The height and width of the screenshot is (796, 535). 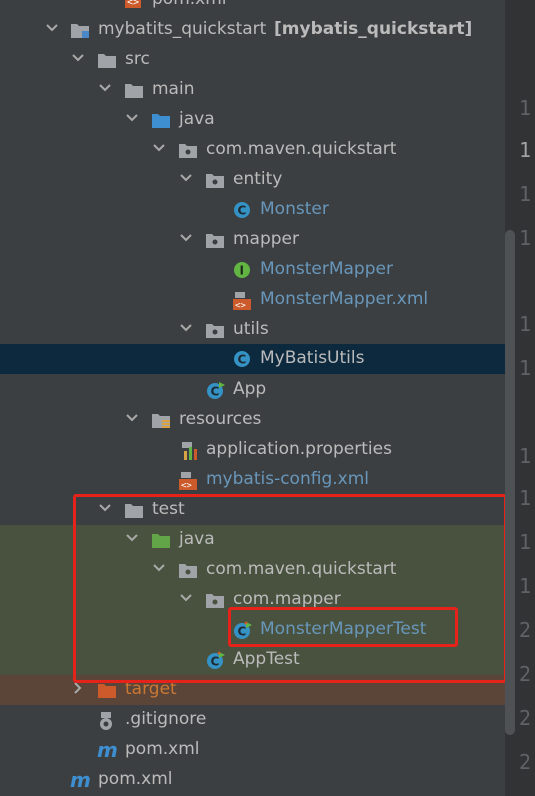 What do you see at coordinates (252, 750) in the screenshot?
I see `tree-row-pom-inner: m pom.xml` at bounding box center [252, 750].